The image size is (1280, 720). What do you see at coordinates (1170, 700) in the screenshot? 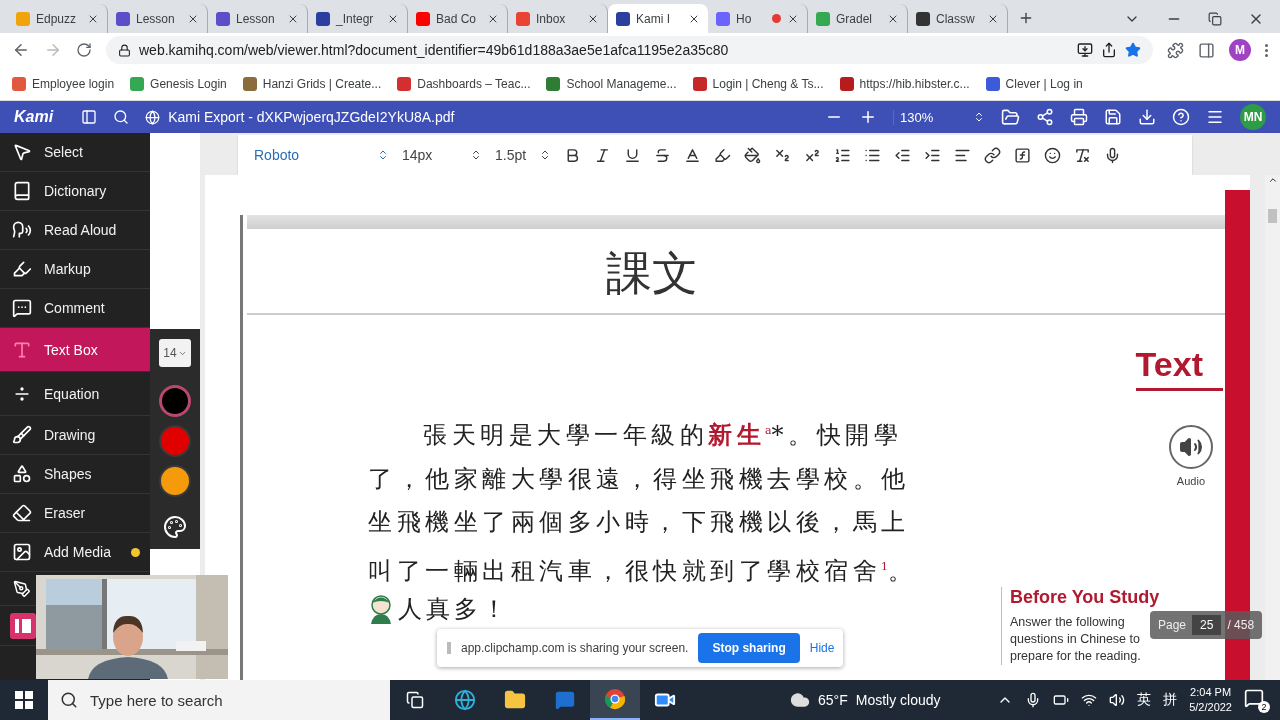
I see `ime-indicator: 拼` at bounding box center [1170, 700].